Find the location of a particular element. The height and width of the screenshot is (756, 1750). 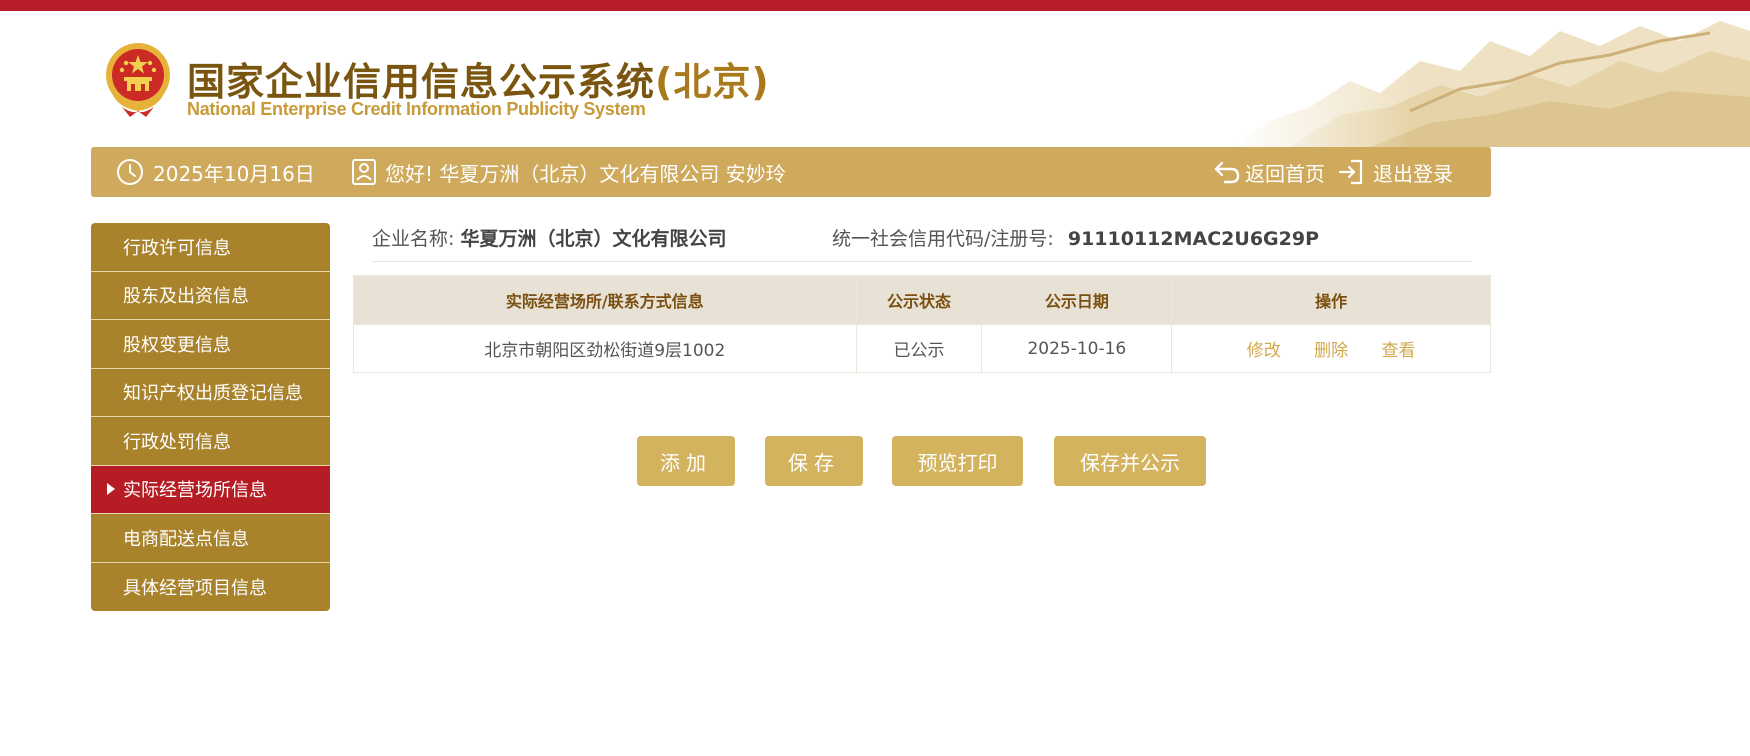

return-arrow-icon is located at coordinates (1227, 172).